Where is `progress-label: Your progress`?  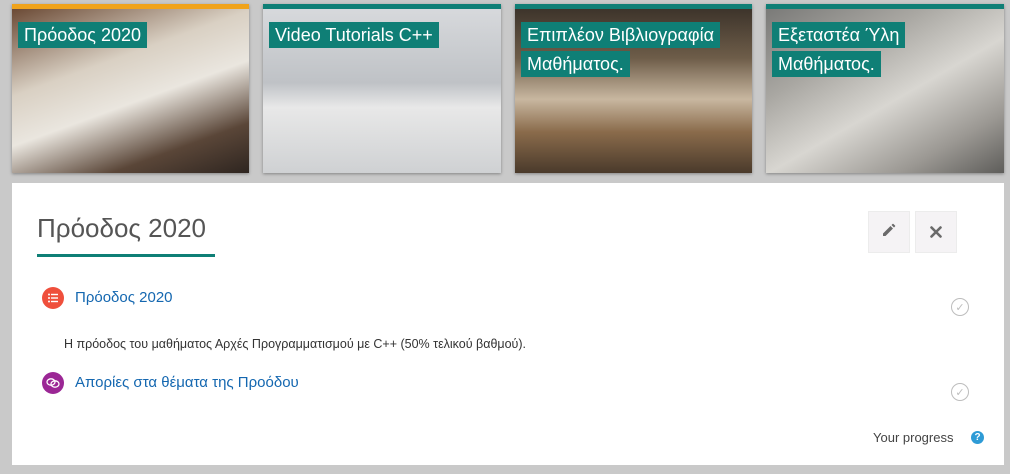
progress-label: Your progress is located at coordinates (913, 437).